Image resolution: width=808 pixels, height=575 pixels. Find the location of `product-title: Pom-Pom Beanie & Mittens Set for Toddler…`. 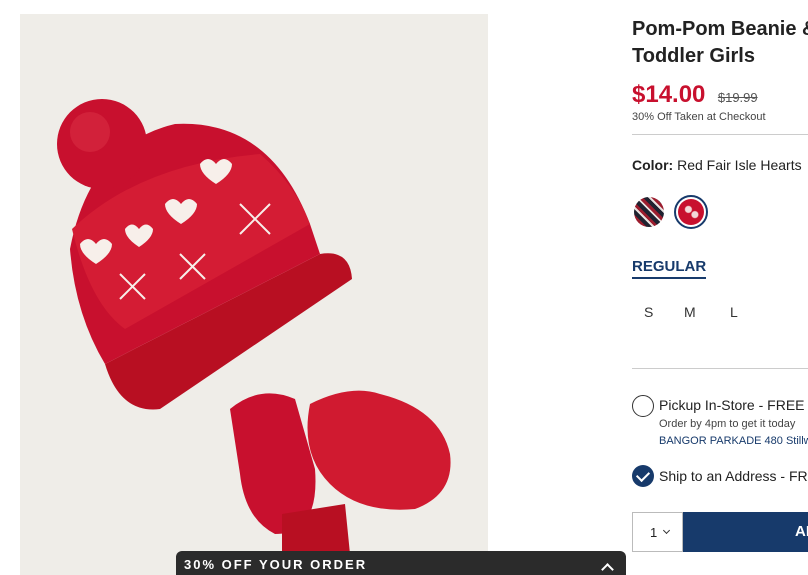

product-title: Pom-Pom Beanie & Mittens Set for Toddler… is located at coordinates (720, 43).